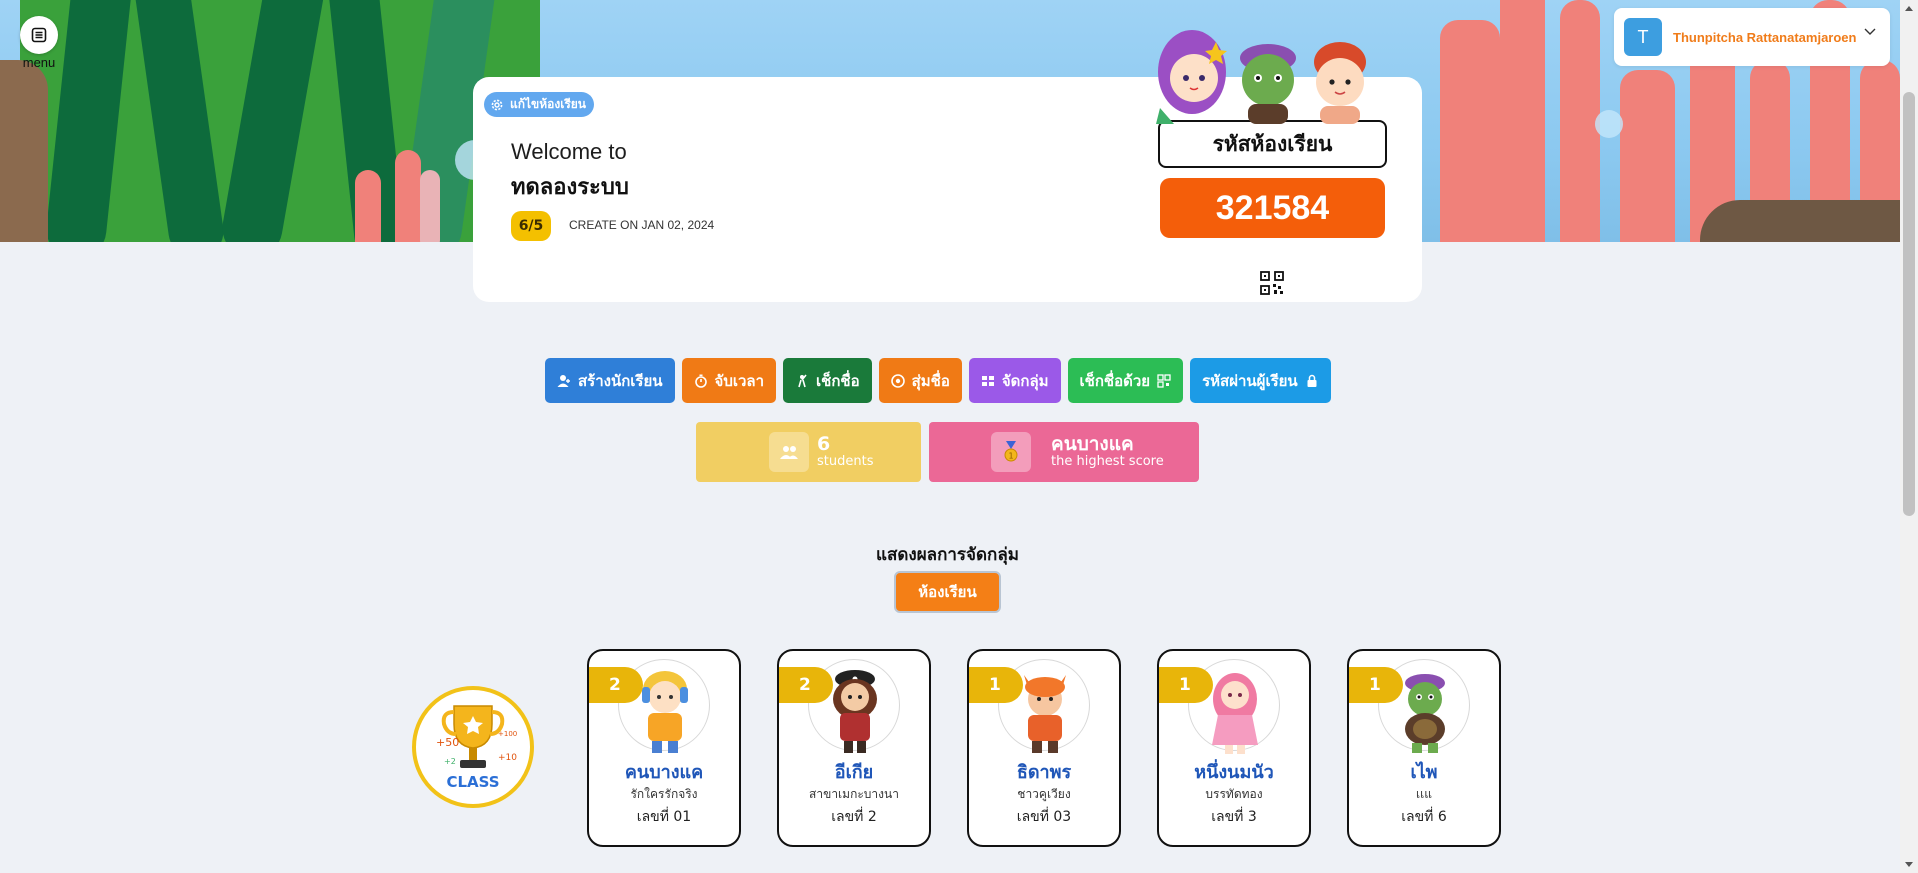  I want to click on student-nickname: รักใครรักจริง, so click(664, 794).